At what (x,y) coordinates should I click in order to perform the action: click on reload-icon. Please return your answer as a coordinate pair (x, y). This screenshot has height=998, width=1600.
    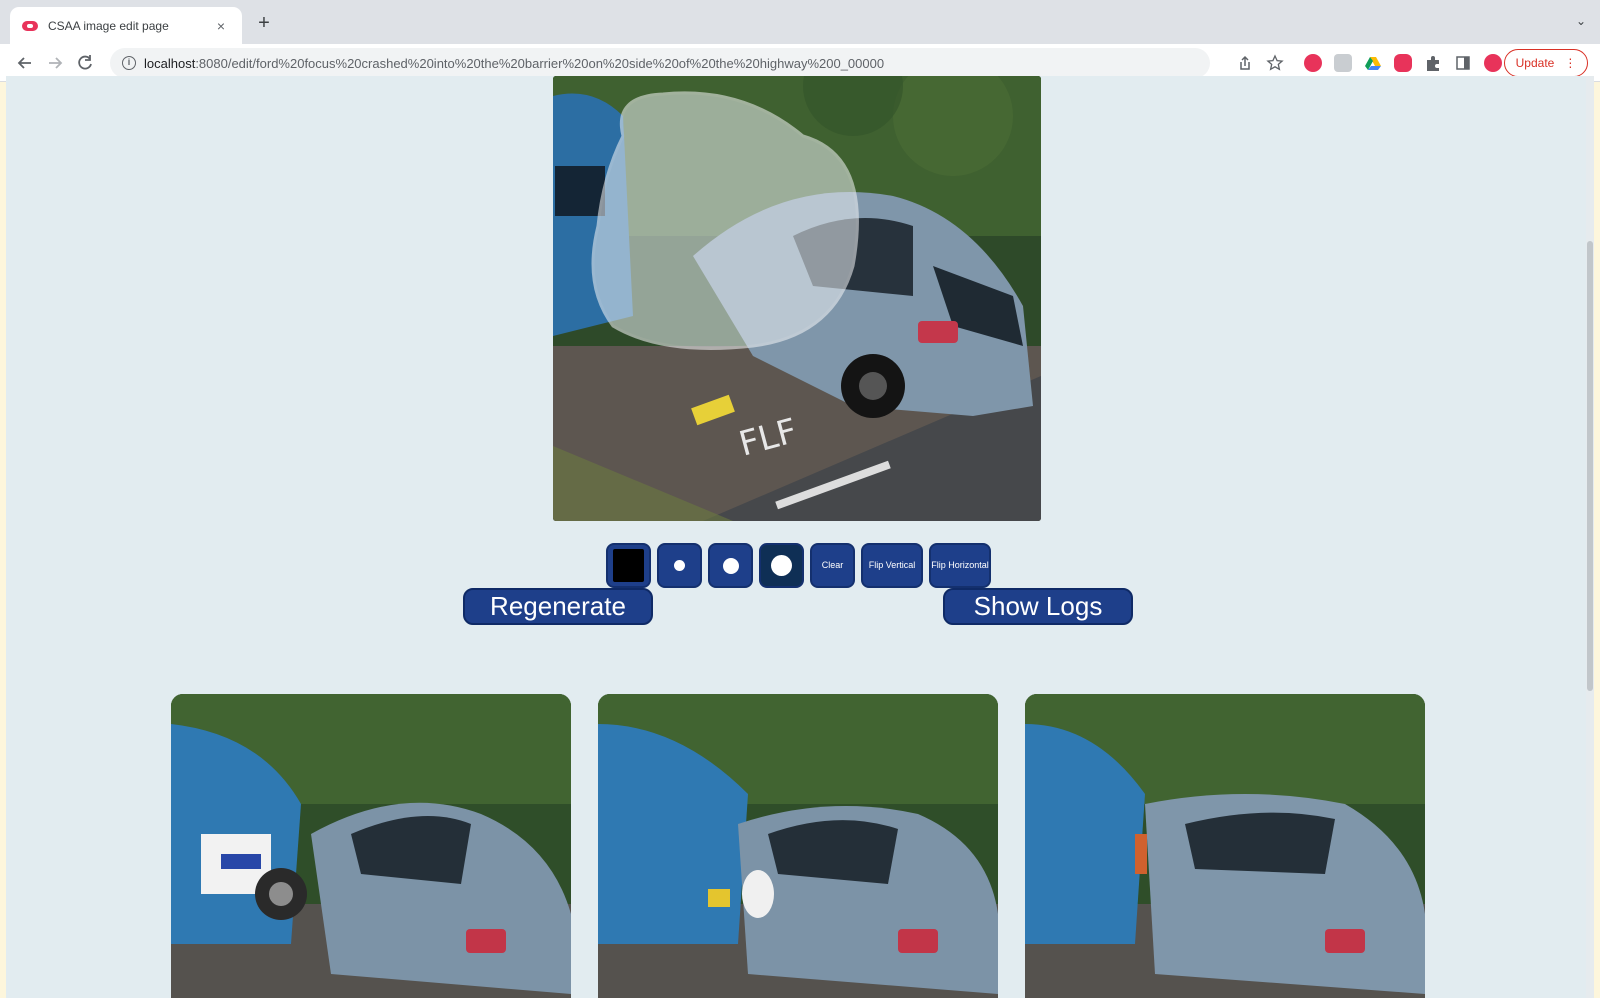
    Looking at the image, I should click on (85, 63).